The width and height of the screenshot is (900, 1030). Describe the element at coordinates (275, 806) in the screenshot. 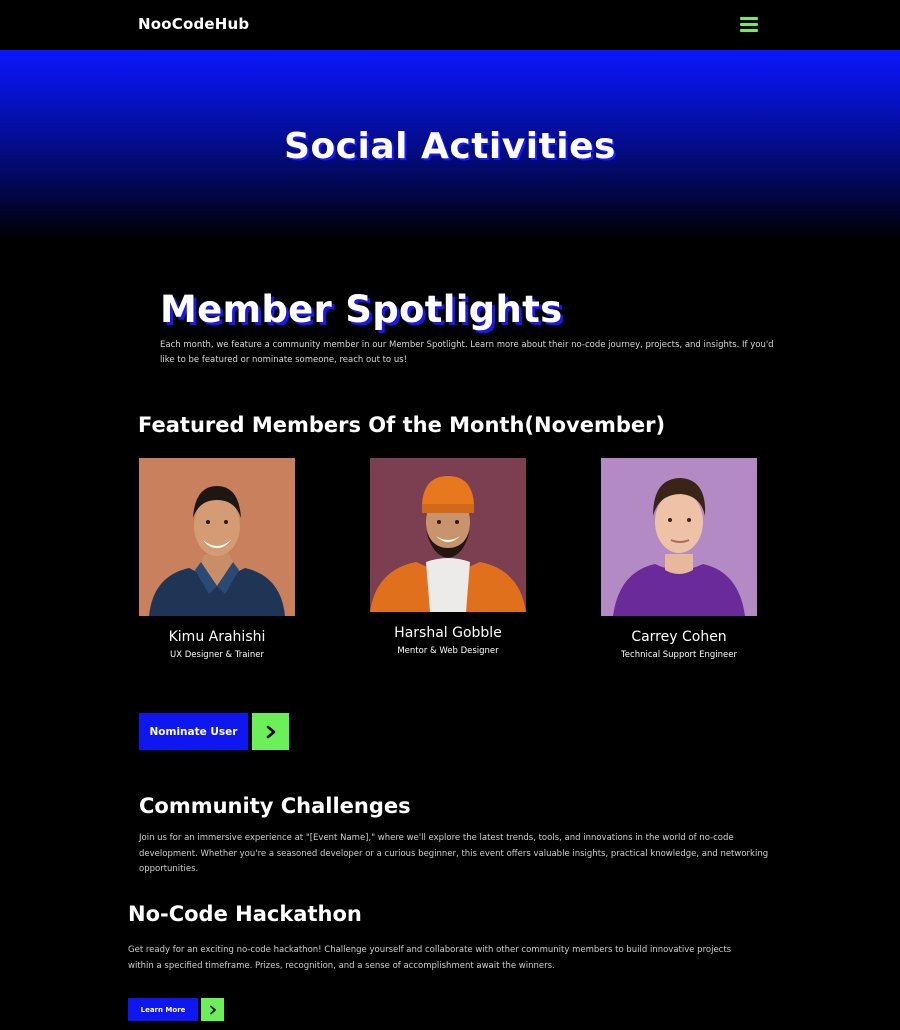

I see `challenges-heading: Community Challenges` at that location.